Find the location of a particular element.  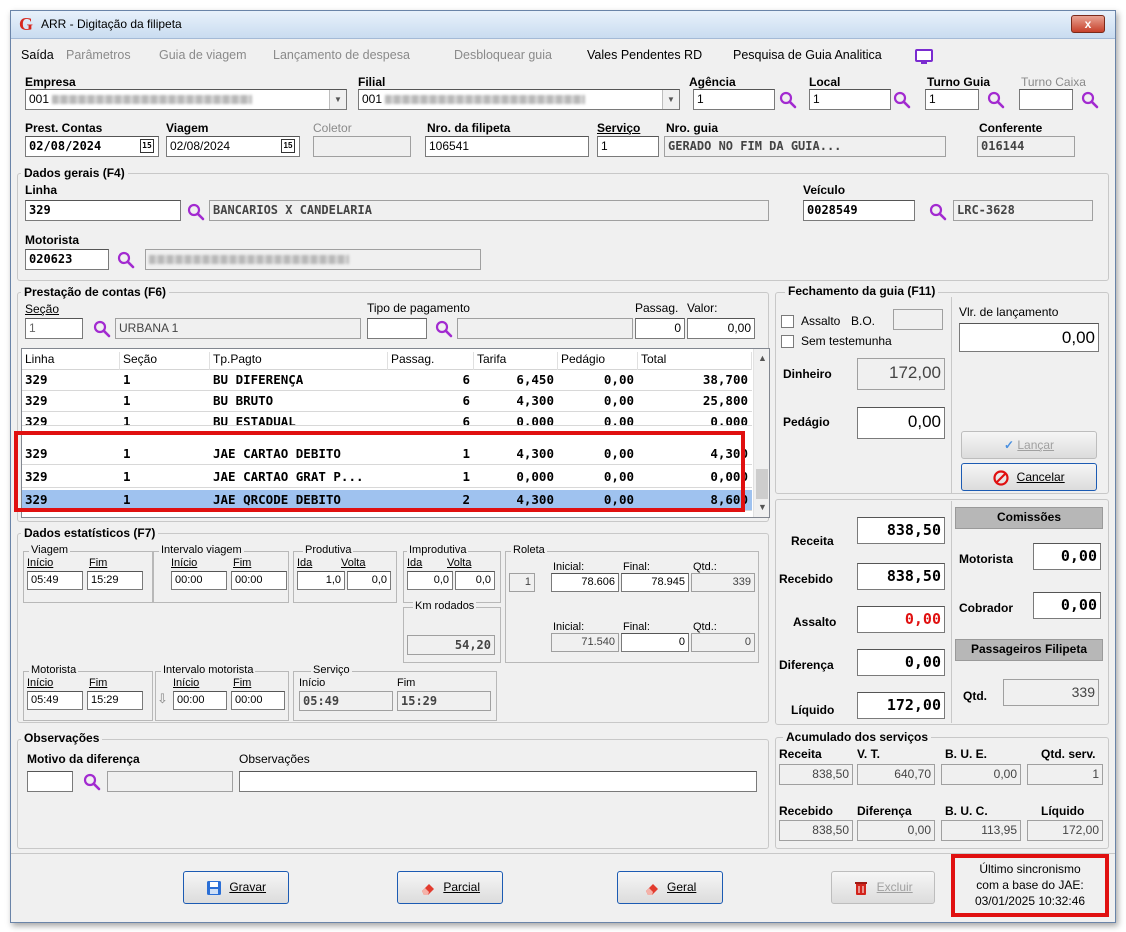

linha-input: 329 is located at coordinates (103, 210).